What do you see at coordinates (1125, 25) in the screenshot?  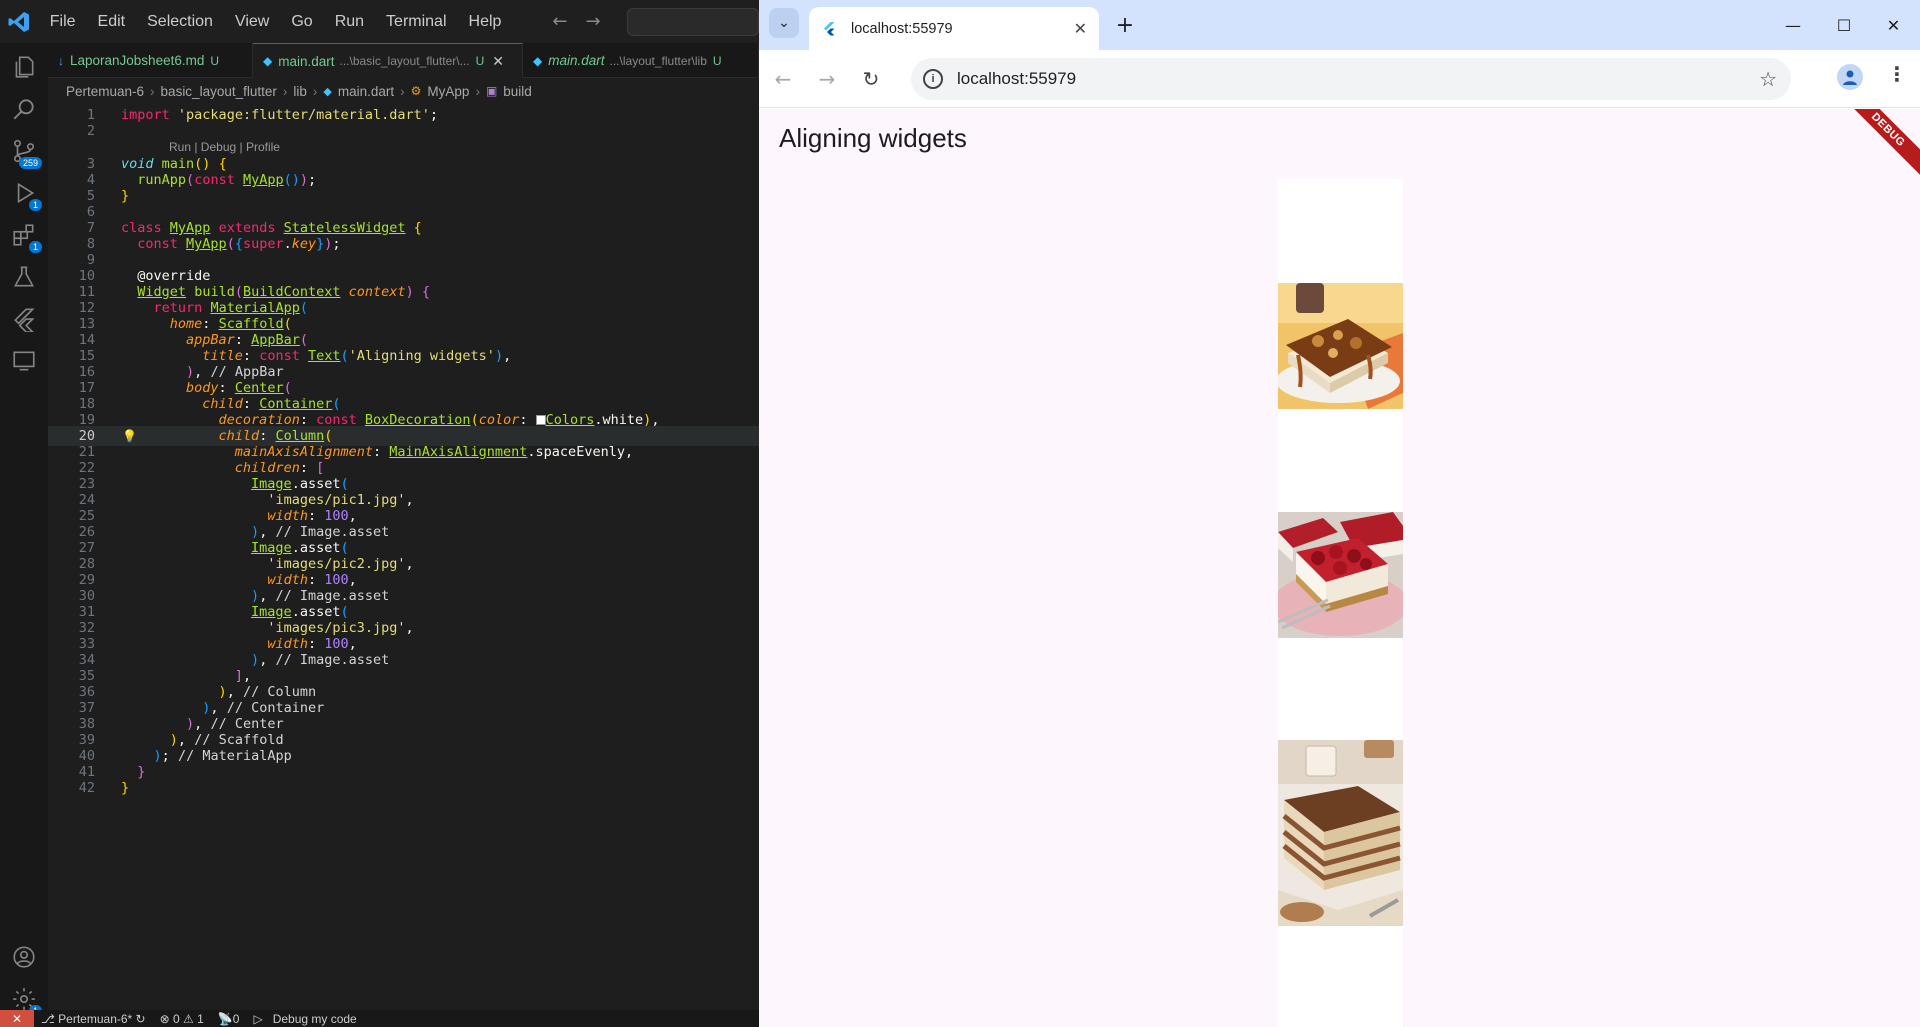 I see `new-tab-plus-icon: +` at bounding box center [1125, 25].